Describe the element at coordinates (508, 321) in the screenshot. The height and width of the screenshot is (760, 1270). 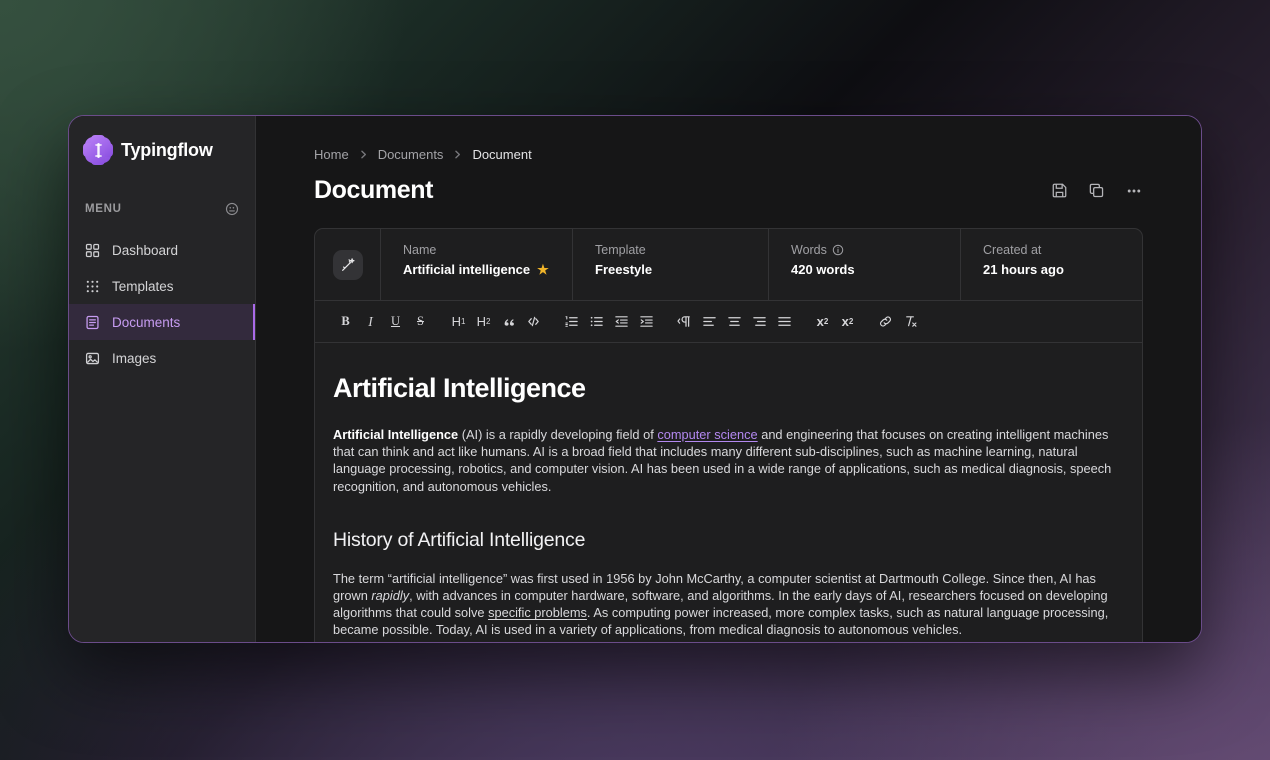
I see `blockquote-button` at that location.